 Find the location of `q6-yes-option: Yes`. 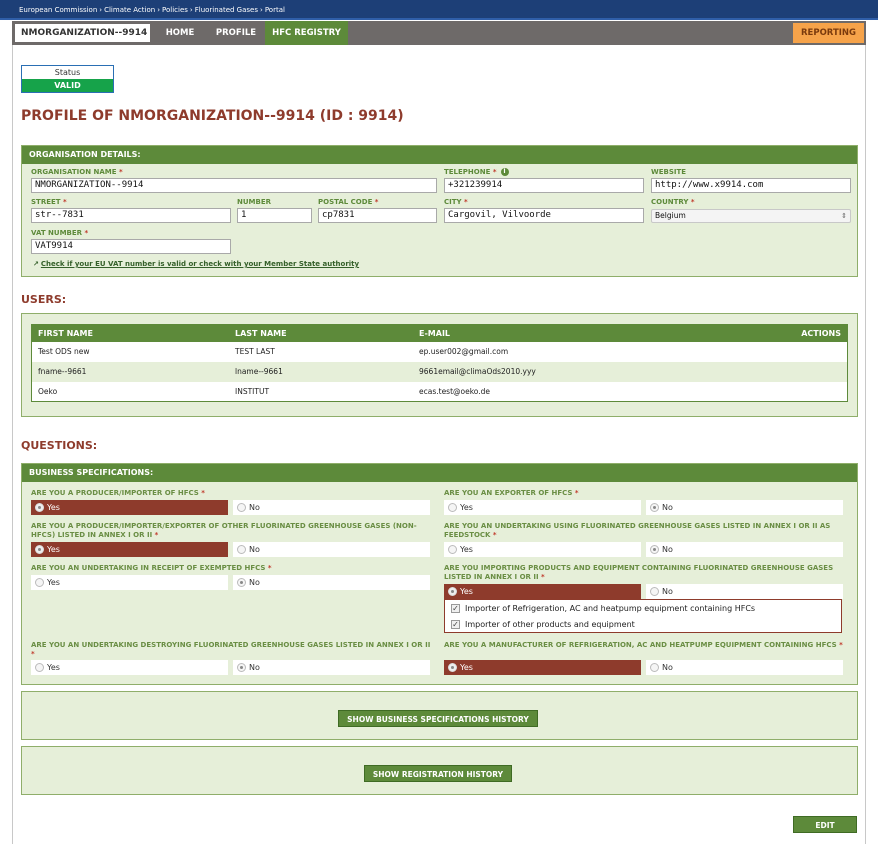

q6-yes-option: Yes is located at coordinates (542, 591).